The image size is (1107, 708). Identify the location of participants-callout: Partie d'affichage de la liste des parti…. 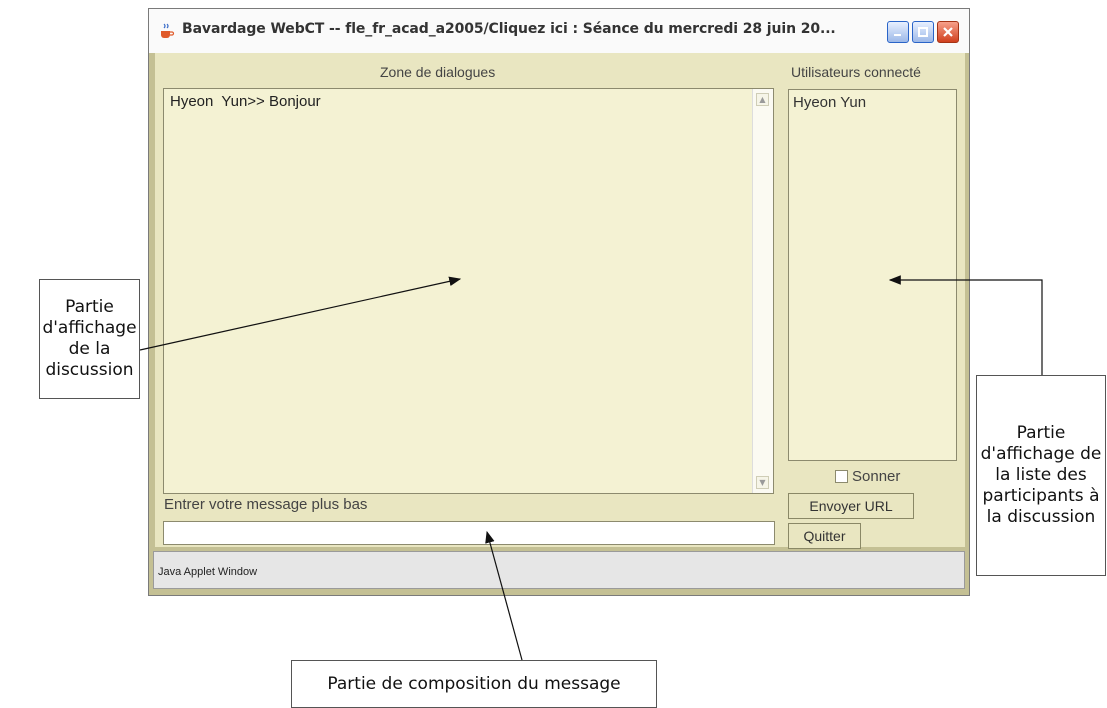
(1041, 475).